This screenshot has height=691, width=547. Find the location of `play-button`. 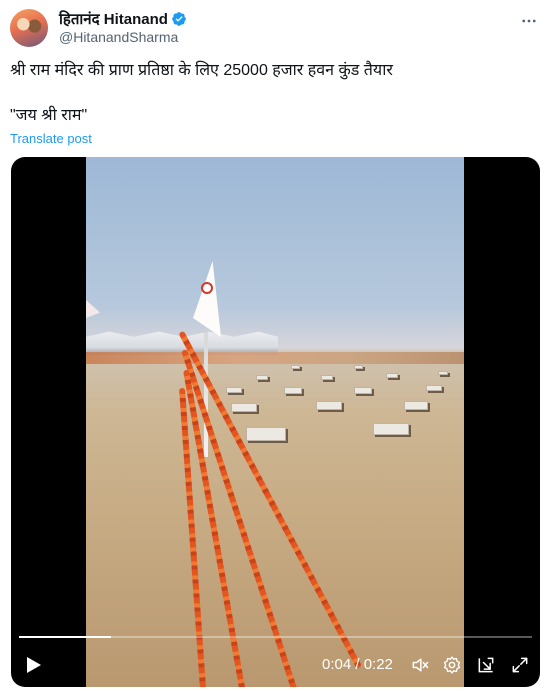

play-button is located at coordinates (34, 665).